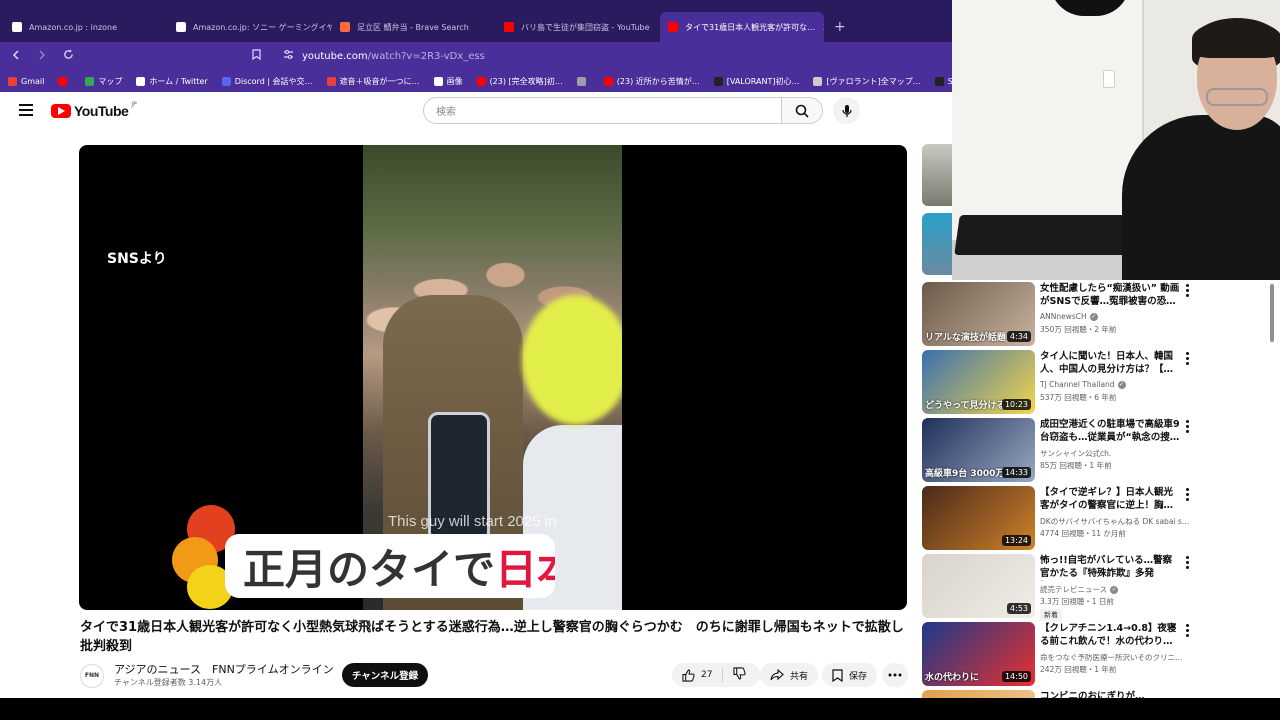 This screenshot has height=720, width=1280. What do you see at coordinates (978, 450) in the screenshot?
I see `recommendation-thumbnail: 高級車9台 3000万円以上14:33` at bounding box center [978, 450].